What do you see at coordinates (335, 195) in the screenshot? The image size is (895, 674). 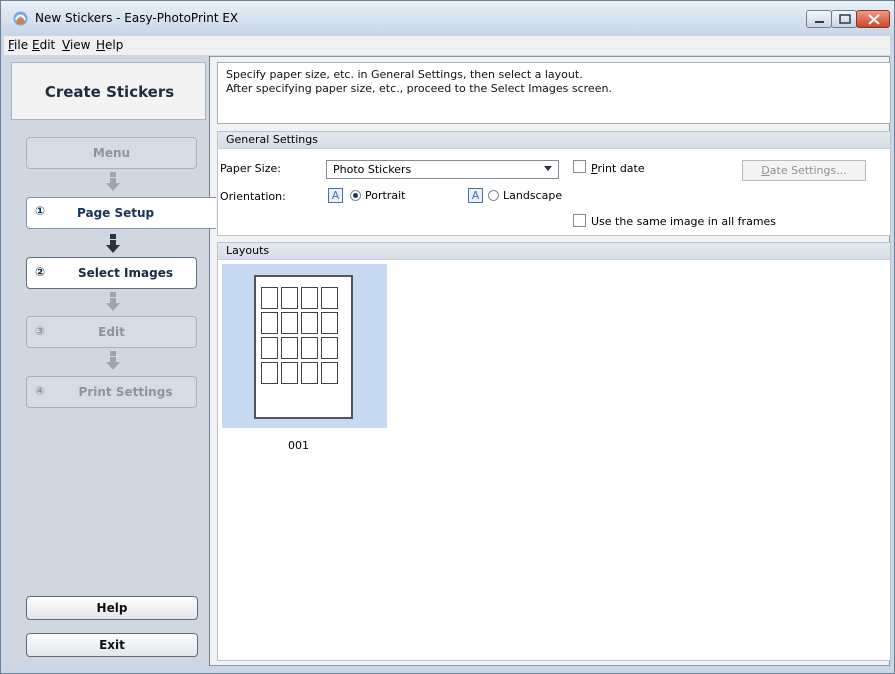 I see `portrait-icon: A` at bounding box center [335, 195].